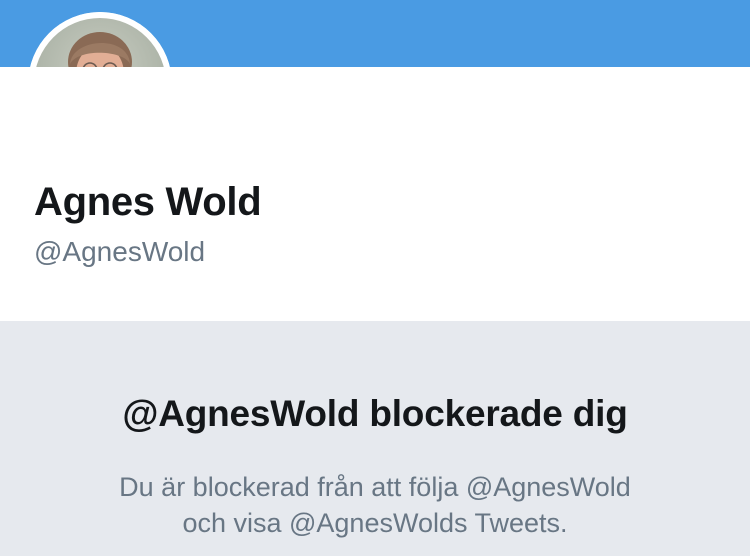 The width and height of the screenshot is (750, 556). What do you see at coordinates (120, 251) in the screenshot?
I see `profile-handle: @AgnesWold` at bounding box center [120, 251].